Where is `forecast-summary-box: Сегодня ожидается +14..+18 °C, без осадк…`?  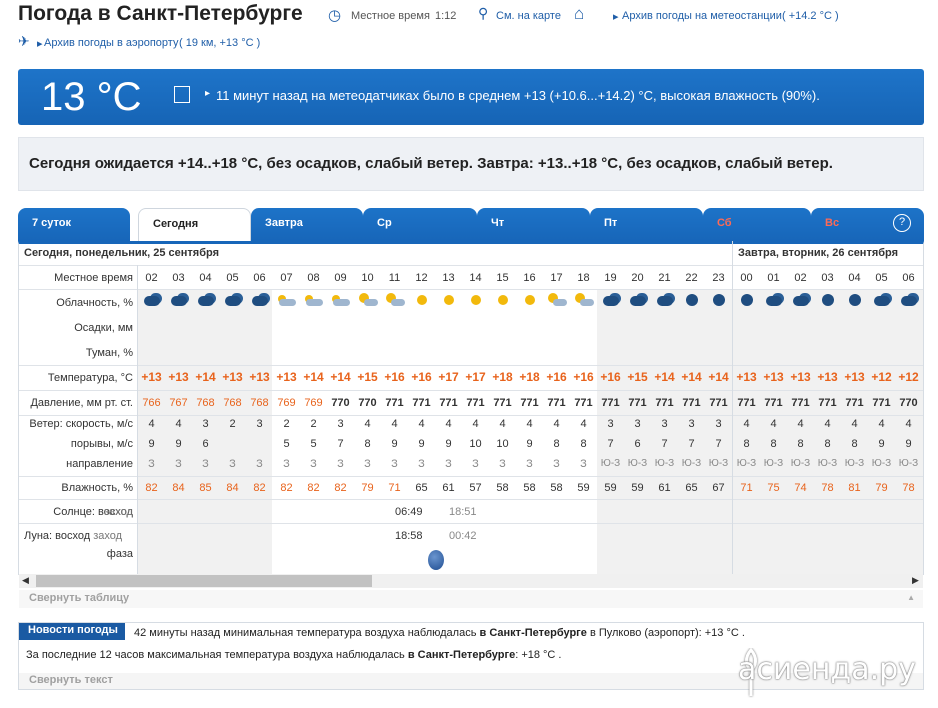 forecast-summary-box: Сегодня ожидается +14..+18 °C, без осадк… is located at coordinates (471, 164).